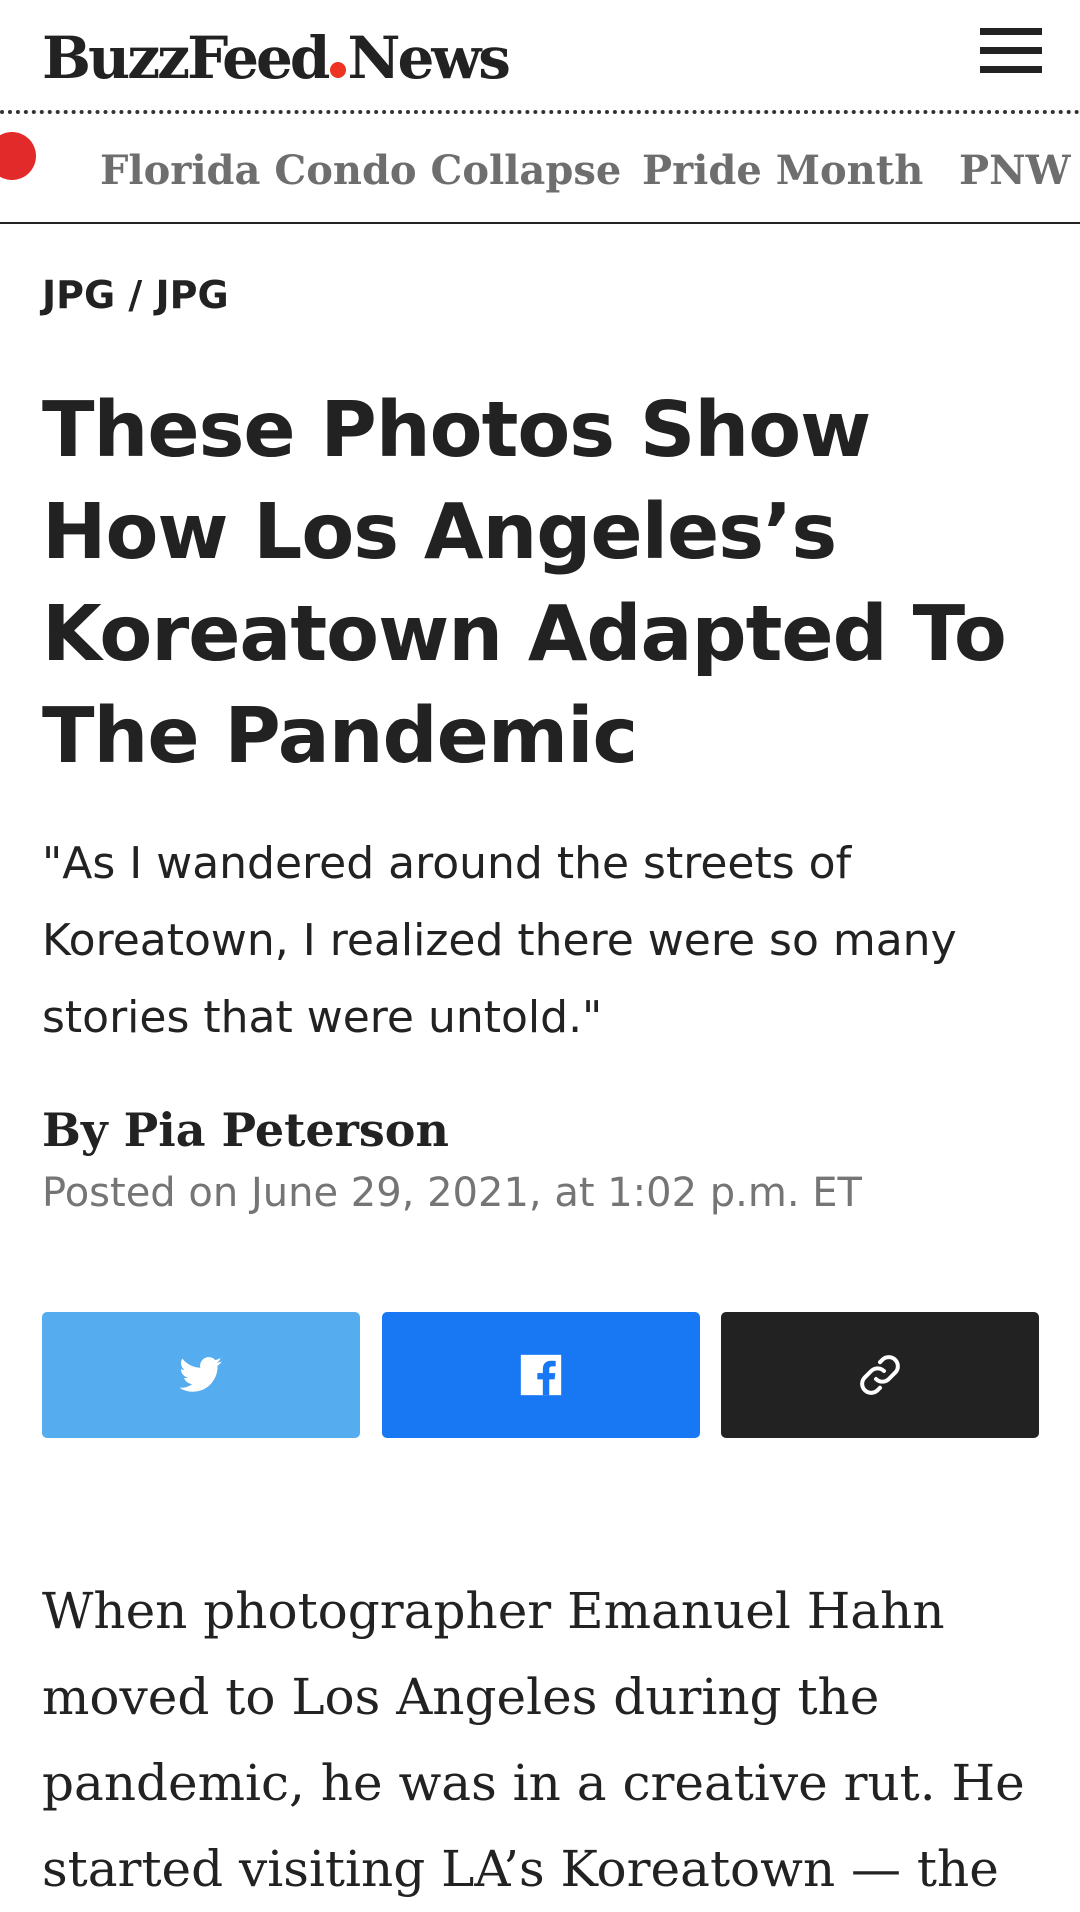 This screenshot has height=1912, width=1080. I want to click on copy-link-button, so click(880, 1375).